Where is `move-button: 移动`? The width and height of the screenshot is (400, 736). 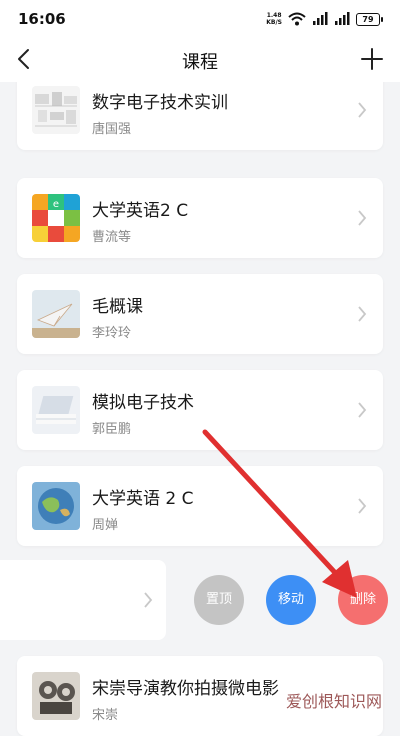
move-button: 移动 is located at coordinates (291, 600).